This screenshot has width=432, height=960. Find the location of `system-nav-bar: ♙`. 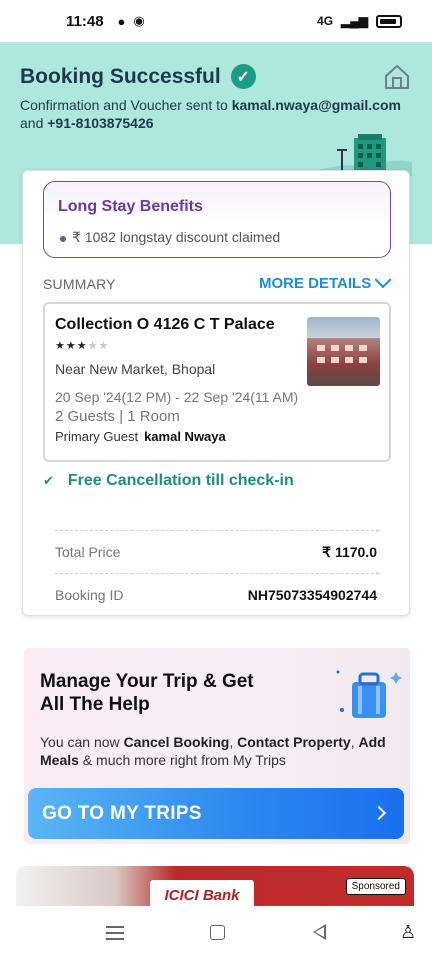

system-nav-bar: ♙ is located at coordinates (216, 933).